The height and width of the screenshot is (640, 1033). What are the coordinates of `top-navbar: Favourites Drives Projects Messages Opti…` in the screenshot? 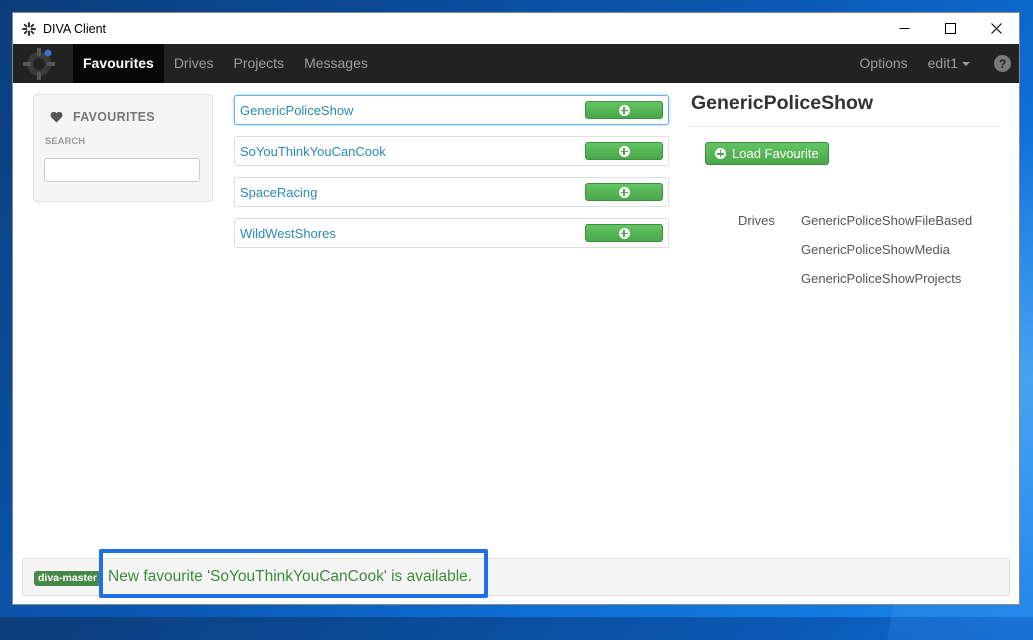 It's located at (516, 63).